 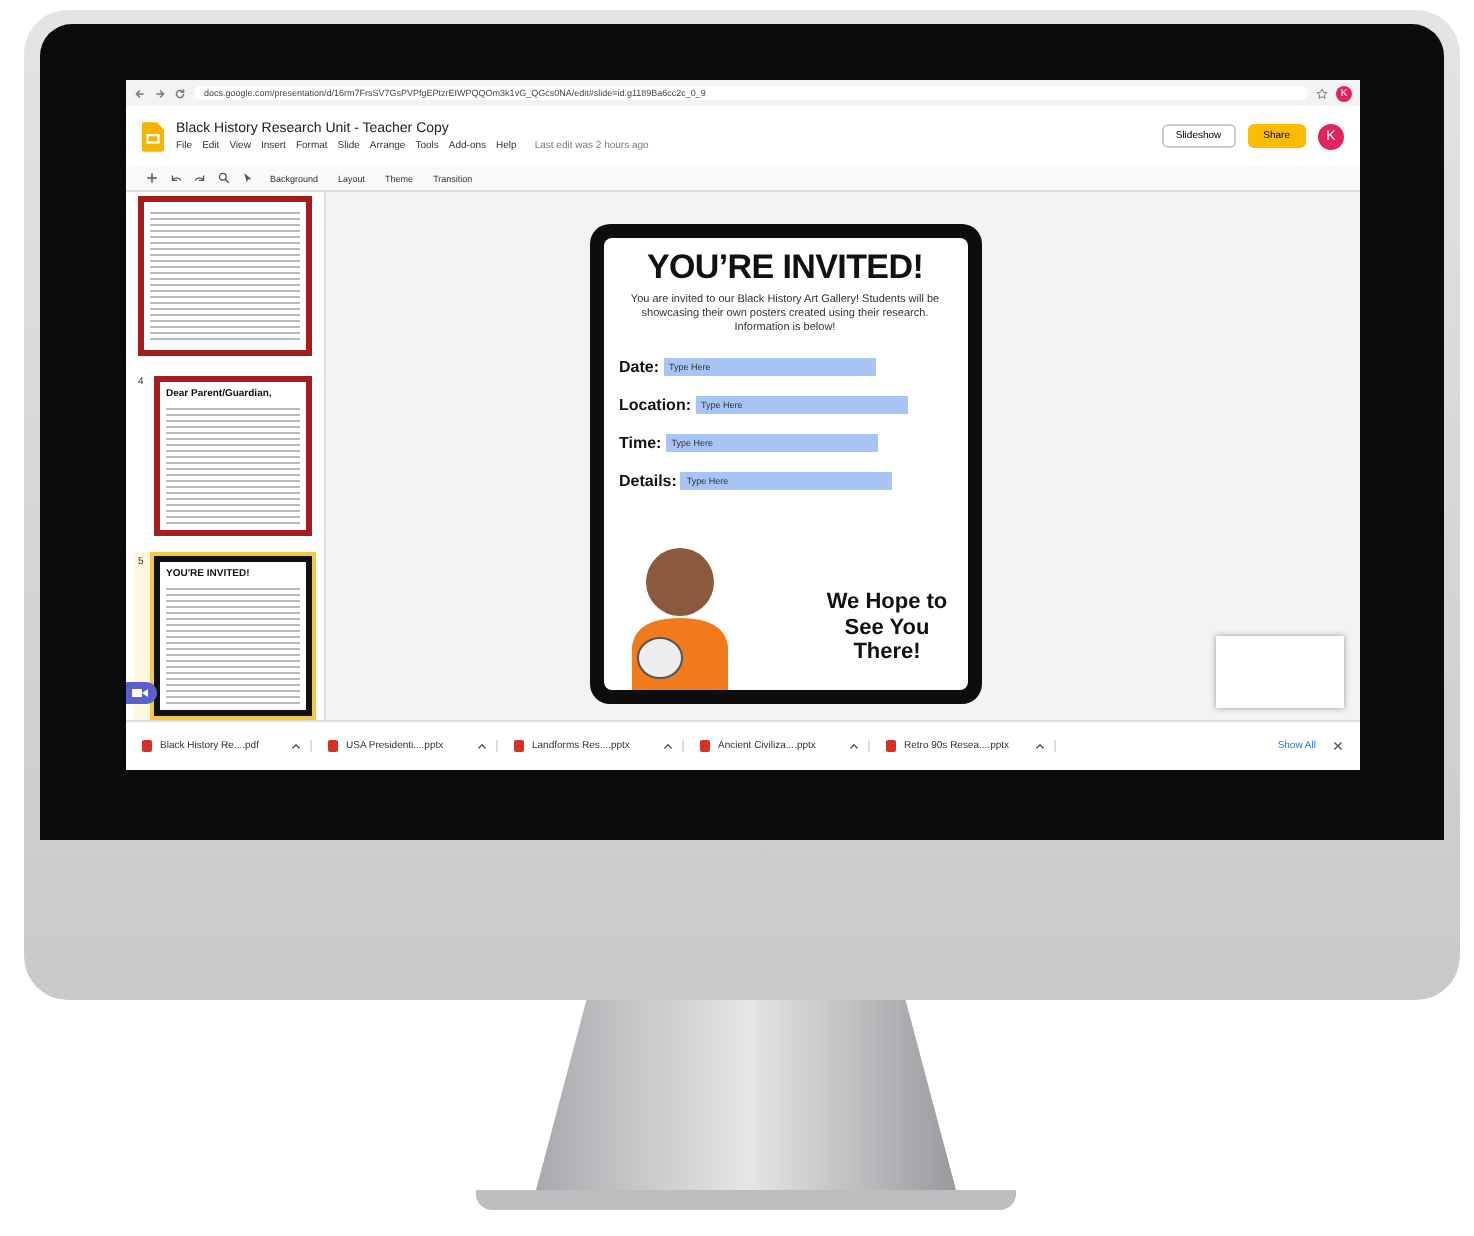 I want to click on redo-icon, so click(x=200, y=178).